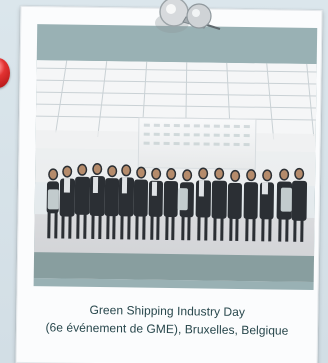  What do you see at coordinates (5, 73) in the screenshot?
I see `red-pushpin-icon` at bounding box center [5, 73].